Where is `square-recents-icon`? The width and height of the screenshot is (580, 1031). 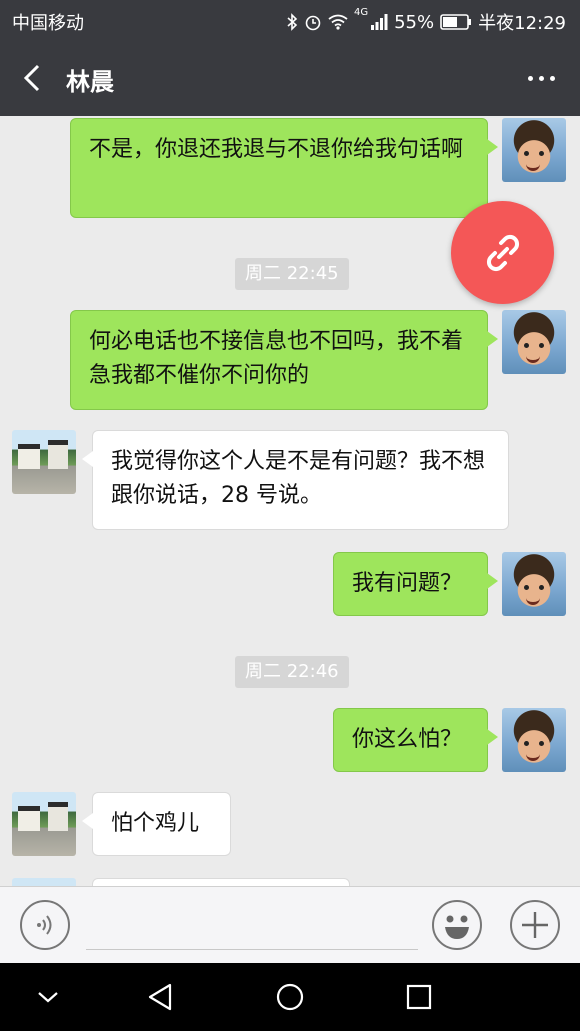 square-recents-icon is located at coordinates (419, 997).